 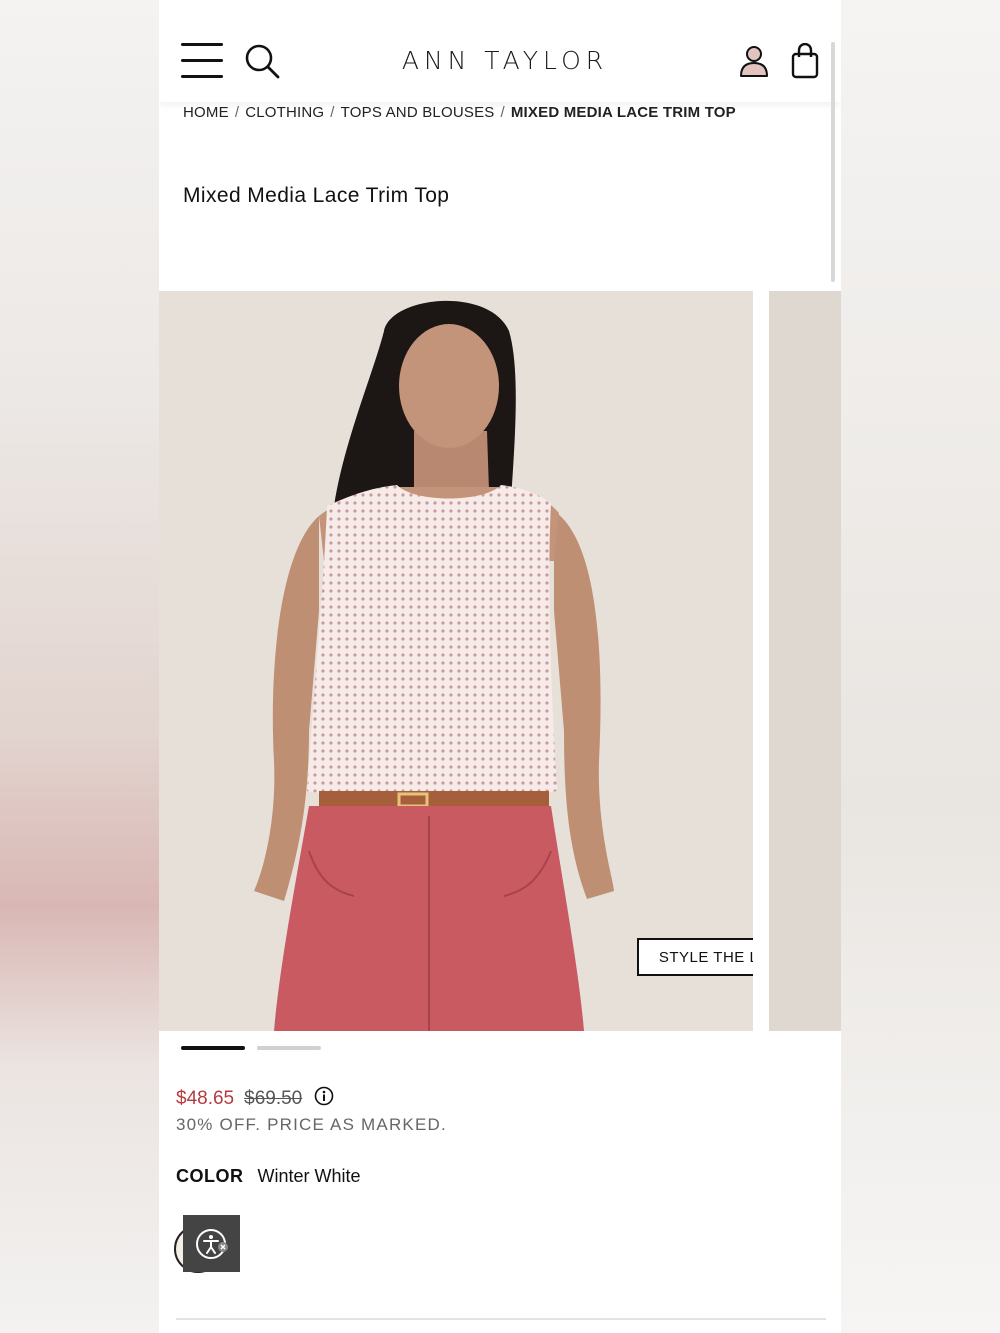 I want to click on shopping-bag-icon, so click(x=805, y=61).